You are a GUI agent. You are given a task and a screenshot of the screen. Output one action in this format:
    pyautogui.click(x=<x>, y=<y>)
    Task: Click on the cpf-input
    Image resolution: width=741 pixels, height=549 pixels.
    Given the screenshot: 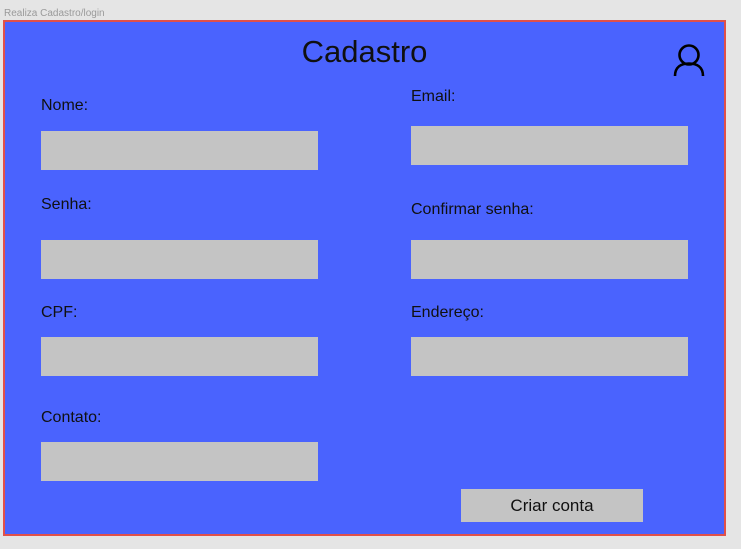 What is the action you would take?
    pyautogui.click(x=179, y=356)
    